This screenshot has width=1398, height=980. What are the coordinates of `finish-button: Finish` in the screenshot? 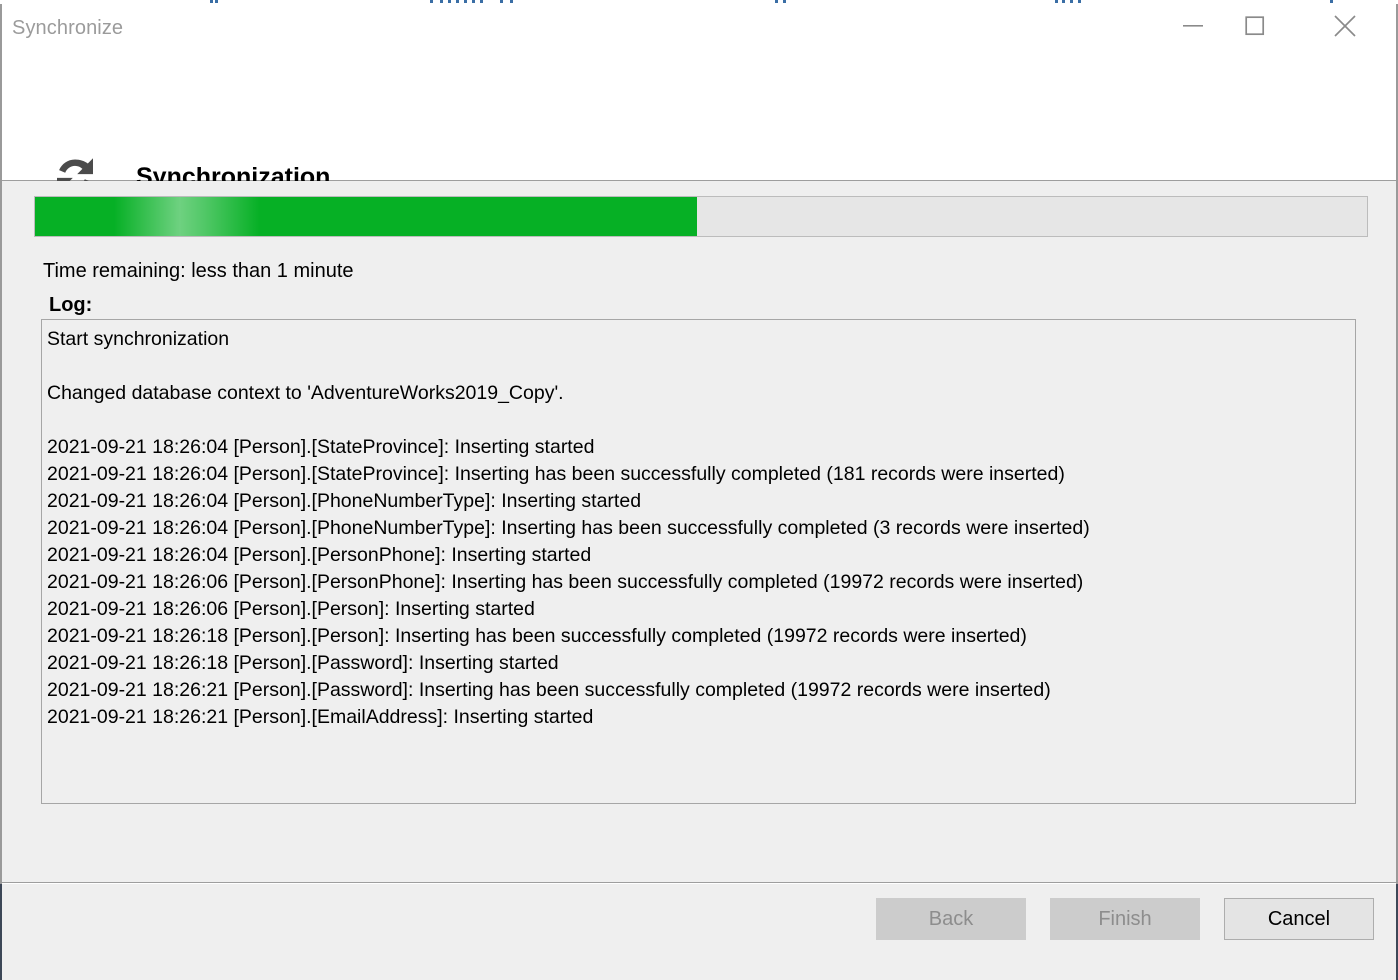 It's located at (1125, 919).